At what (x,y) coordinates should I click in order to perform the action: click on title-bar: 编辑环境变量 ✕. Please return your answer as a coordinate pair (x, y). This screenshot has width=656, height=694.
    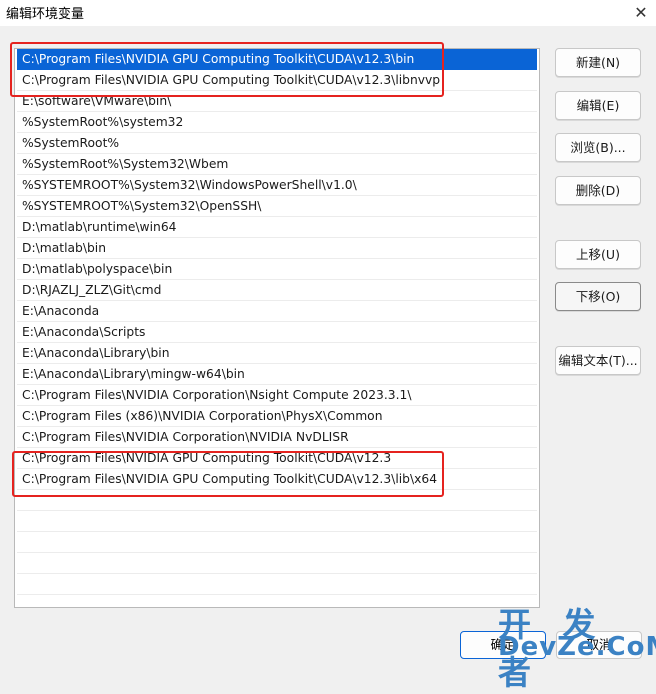
    Looking at the image, I should click on (328, 13).